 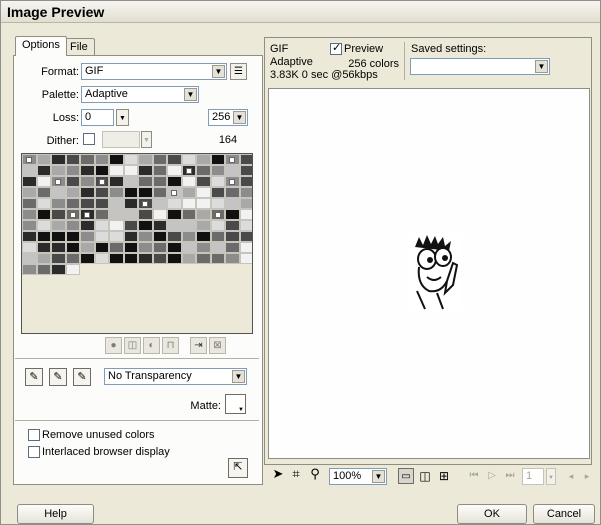 I want to click on palette-select: Adaptive ▼, so click(x=140, y=94).